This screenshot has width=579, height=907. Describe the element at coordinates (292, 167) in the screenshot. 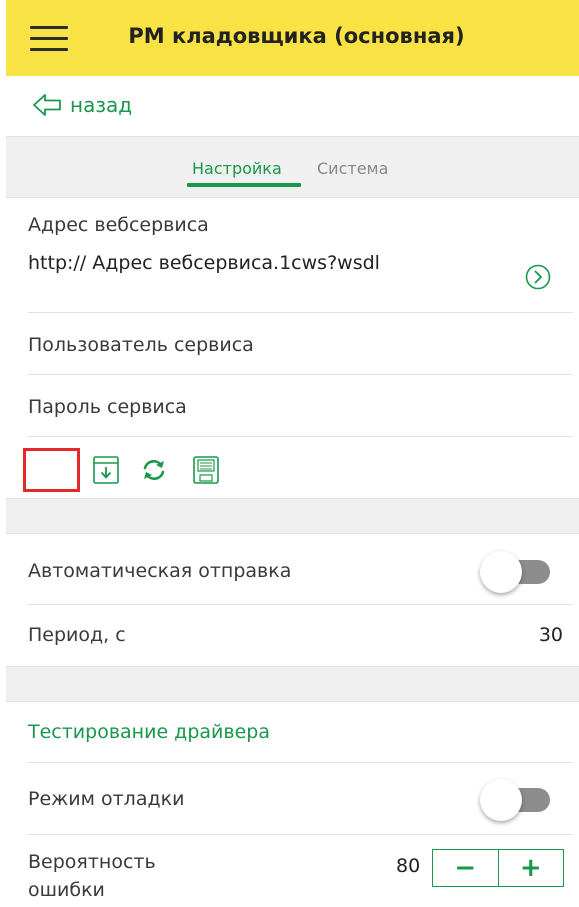

I see `tab-bar: Настройка Система` at that location.